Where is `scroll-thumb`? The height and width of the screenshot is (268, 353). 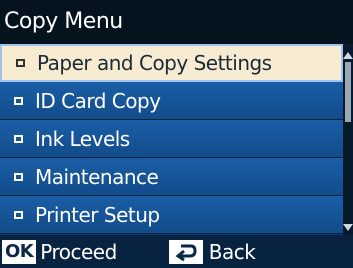
scroll-thumb is located at coordinates (348, 92).